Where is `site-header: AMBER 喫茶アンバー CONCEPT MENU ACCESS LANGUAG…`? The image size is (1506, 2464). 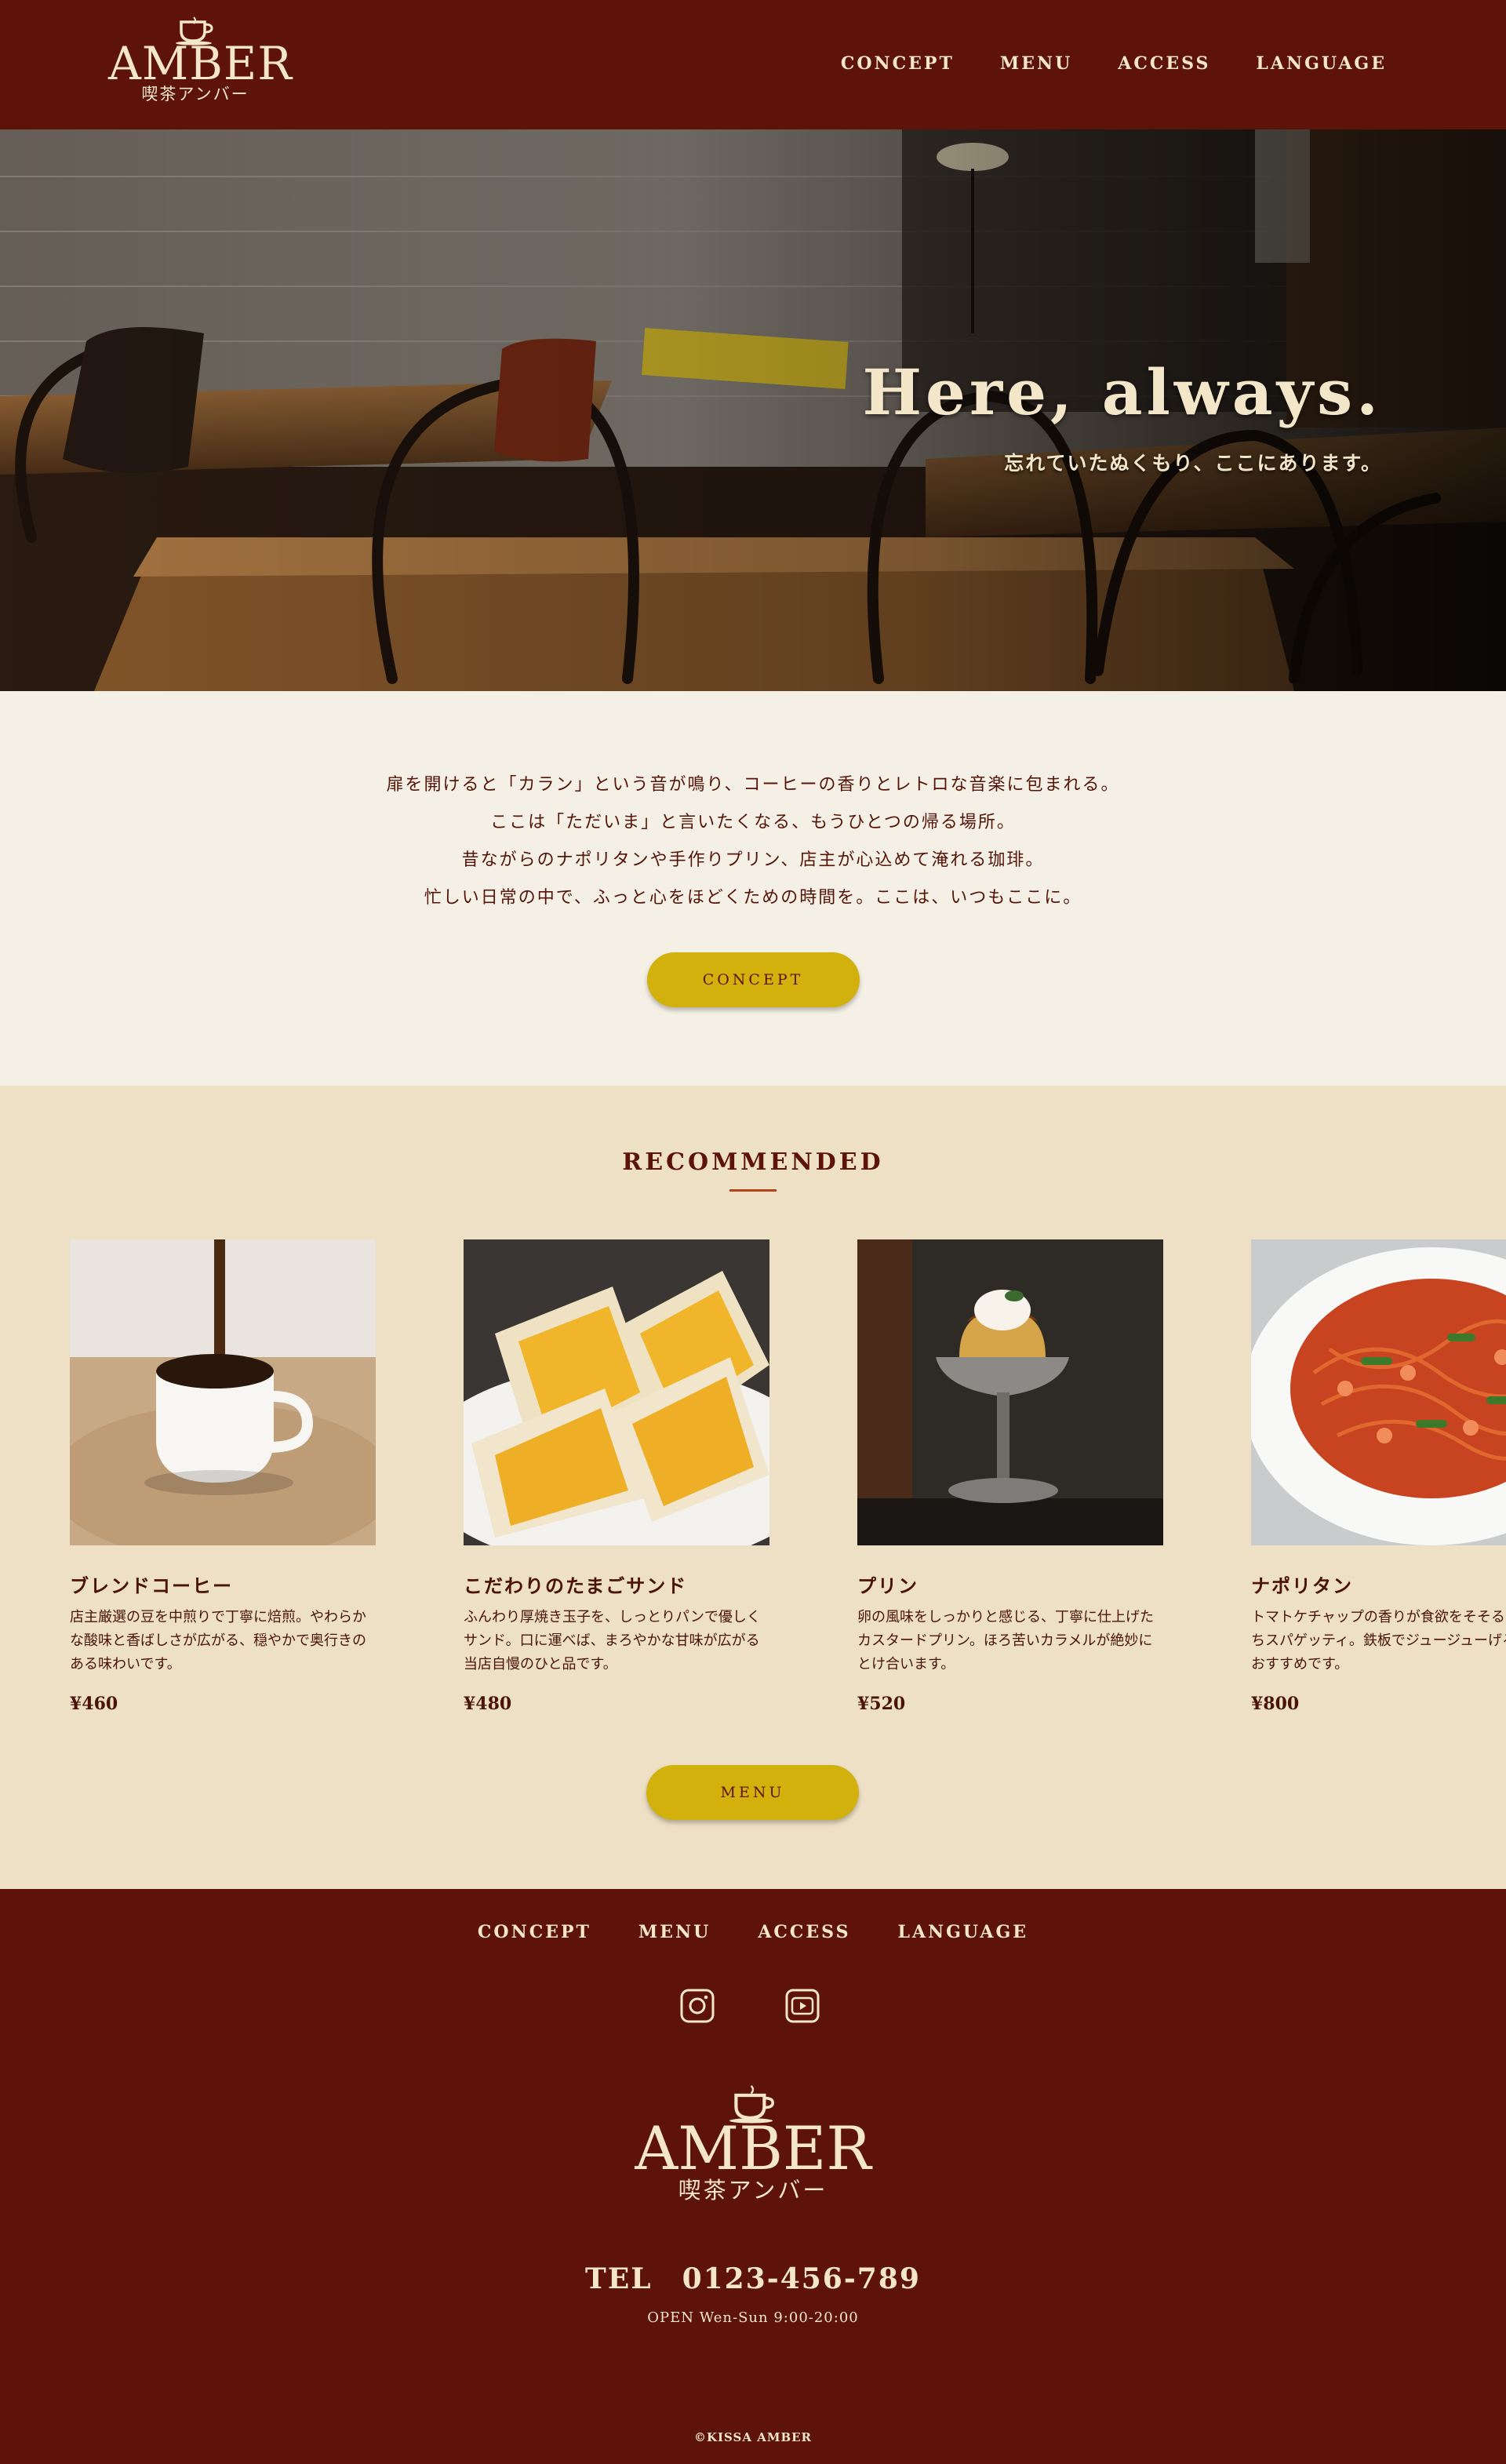
site-header: AMBER 喫茶アンバー CONCEPT MENU ACCESS LANGUAG… is located at coordinates (753, 64).